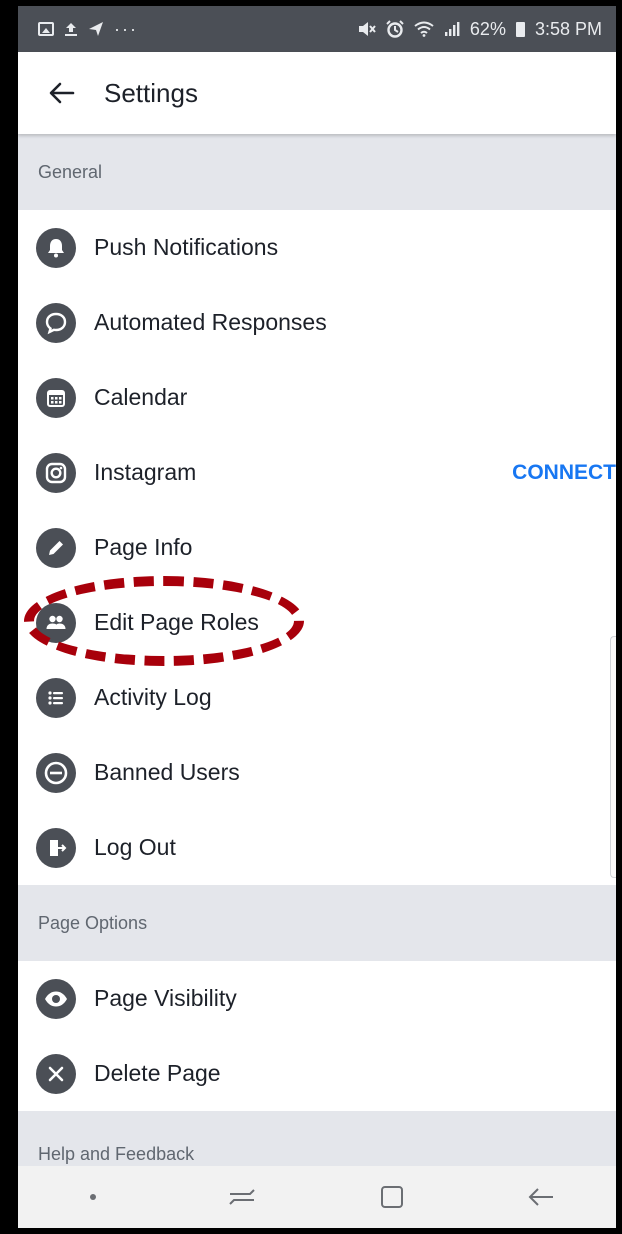  What do you see at coordinates (568, 28) in the screenshot?
I see `status-time: 3:58 PM` at bounding box center [568, 28].